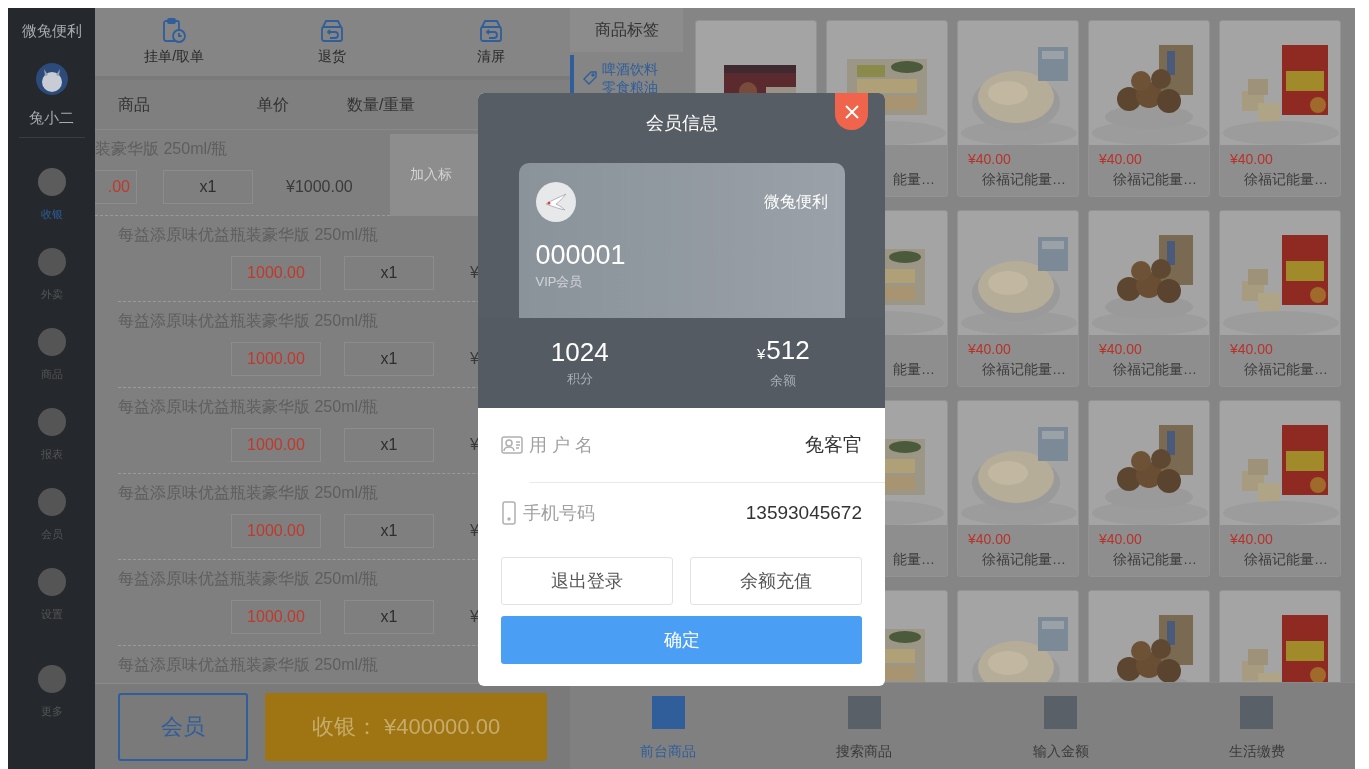 This screenshot has height=769, width=1369. I want to click on column-header: 商品, so click(134, 104).